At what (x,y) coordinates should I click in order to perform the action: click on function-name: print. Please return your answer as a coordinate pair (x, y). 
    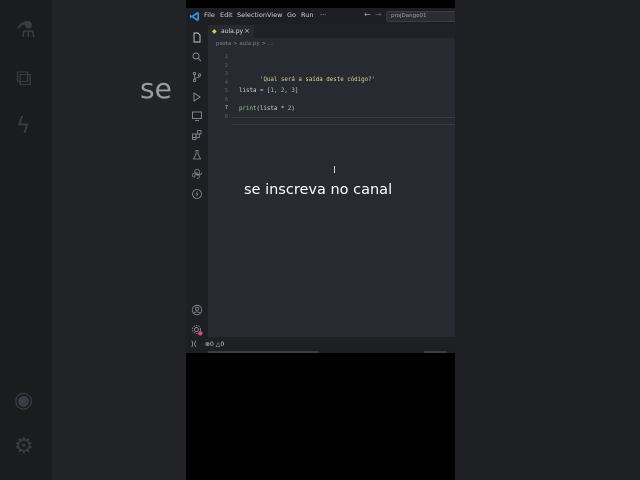
    Looking at the image, I should click on (248, 109).